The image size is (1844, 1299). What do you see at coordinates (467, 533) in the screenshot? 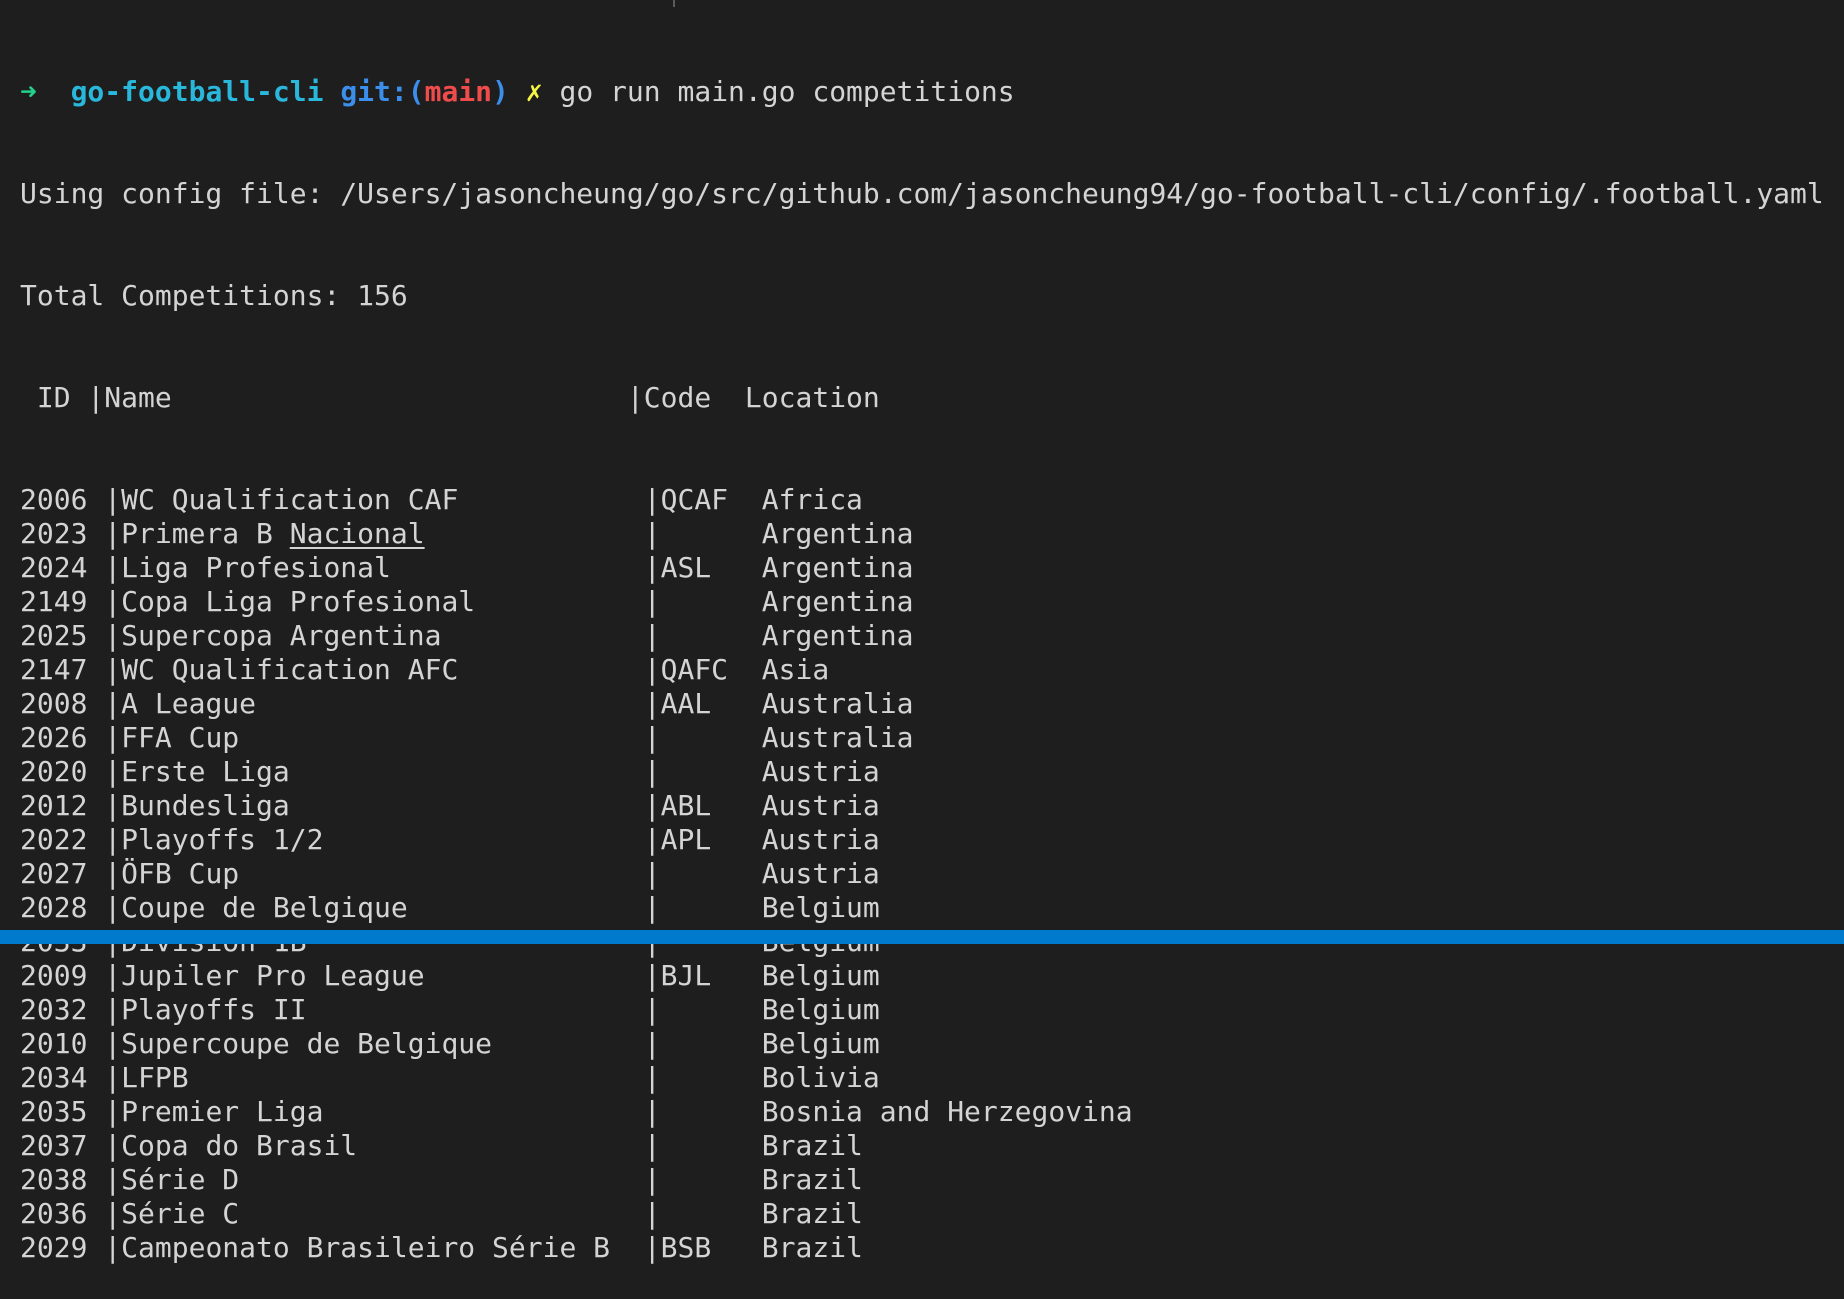
I see `table-row: 2023 |Primera B Nacional | Argentina` at bounding box center [467, 533].